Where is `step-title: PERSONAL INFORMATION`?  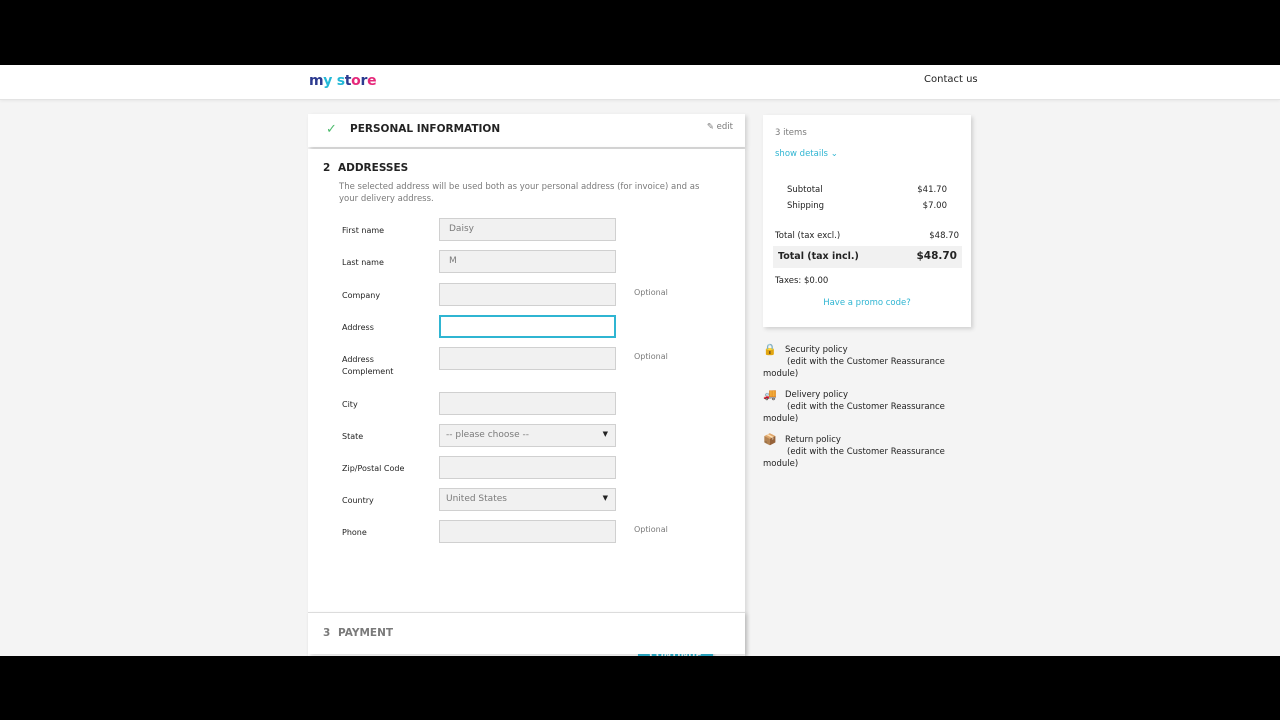 step-title: PERSONAL INFORMATION is located at coordinates (425, 129).